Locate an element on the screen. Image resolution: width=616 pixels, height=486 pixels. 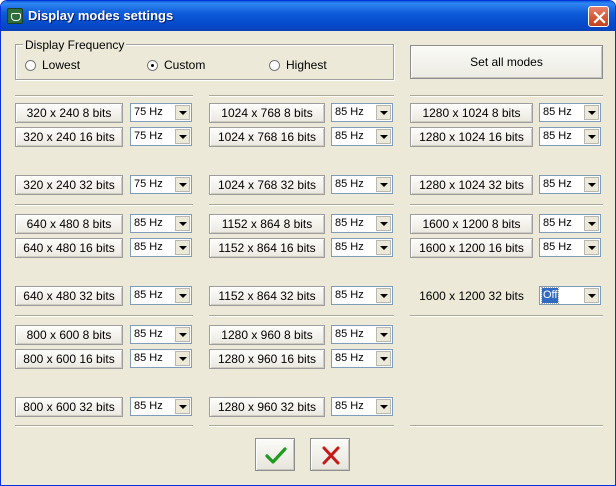
window-close-button is located at coordinates (598, 16).